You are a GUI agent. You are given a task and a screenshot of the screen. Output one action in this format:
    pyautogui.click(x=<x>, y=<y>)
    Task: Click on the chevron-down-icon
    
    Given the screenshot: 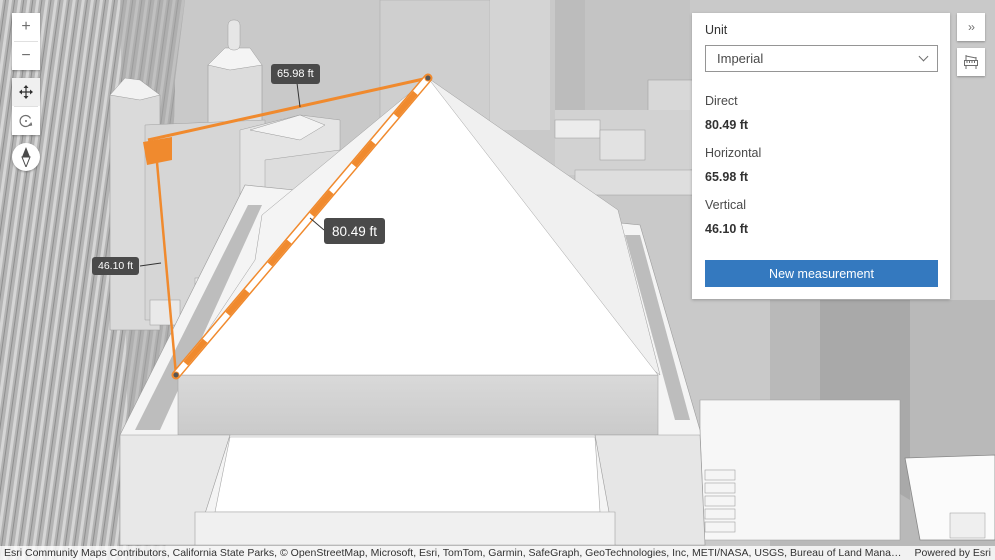 What is the action you would take?
    pyautogui.click(x=923, y=56)
    